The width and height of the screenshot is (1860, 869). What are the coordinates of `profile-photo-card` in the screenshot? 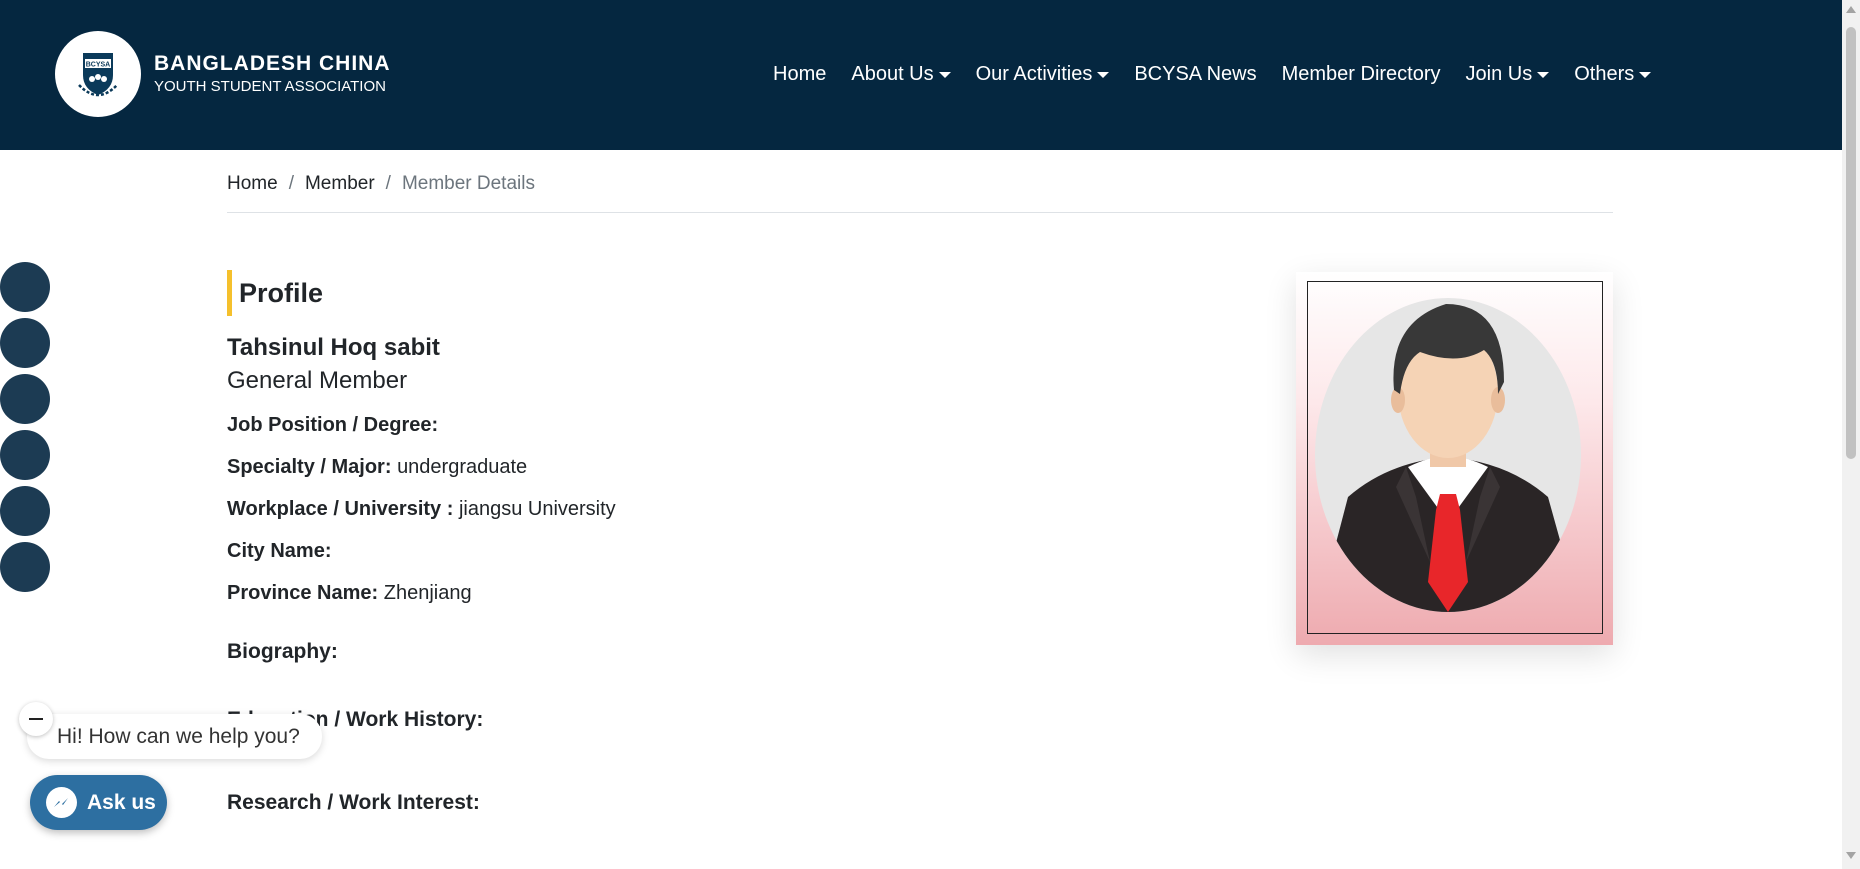 It's located at (1454, 458).